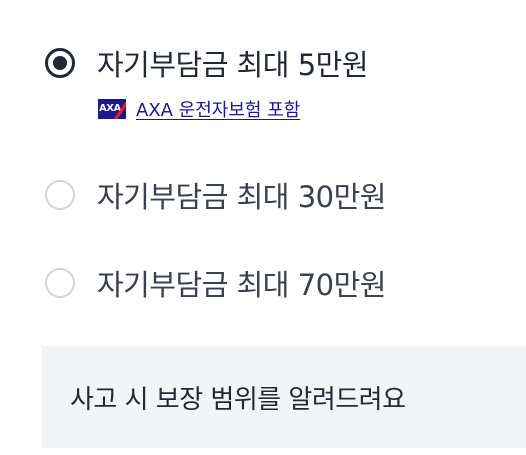  I want to click on radio-dot, so click(60, 63).